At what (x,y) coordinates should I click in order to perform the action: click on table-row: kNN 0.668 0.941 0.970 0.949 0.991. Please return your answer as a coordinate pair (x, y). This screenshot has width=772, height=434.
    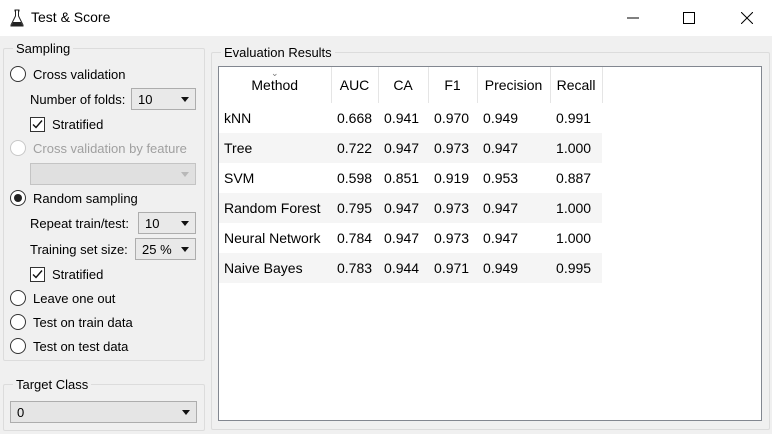
    Looking at the image, I should click on (410, 118).